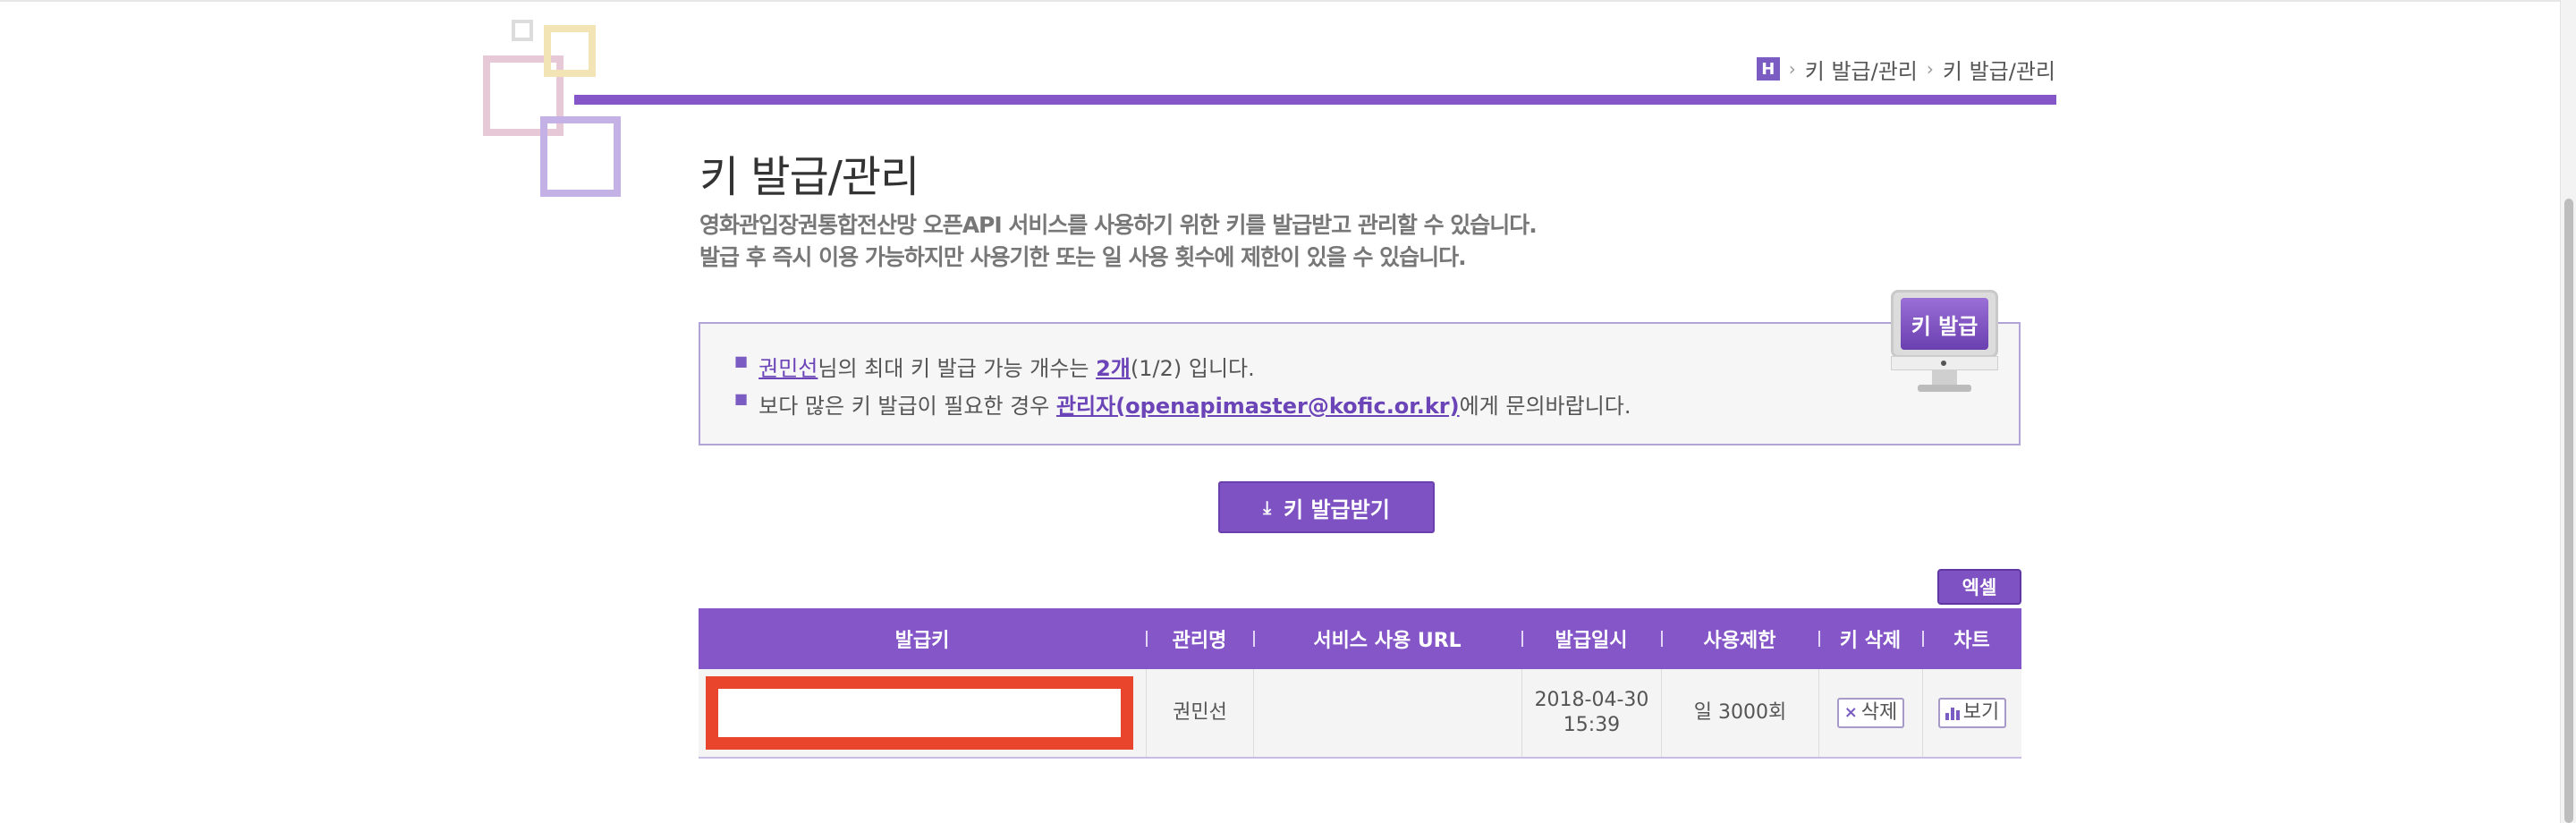 The image size is (2576, 823). What do you see at coordinates (1981, 712) in the screenshot?
I see `view-chart-label: 보기` at bounding box center [1981, 712].